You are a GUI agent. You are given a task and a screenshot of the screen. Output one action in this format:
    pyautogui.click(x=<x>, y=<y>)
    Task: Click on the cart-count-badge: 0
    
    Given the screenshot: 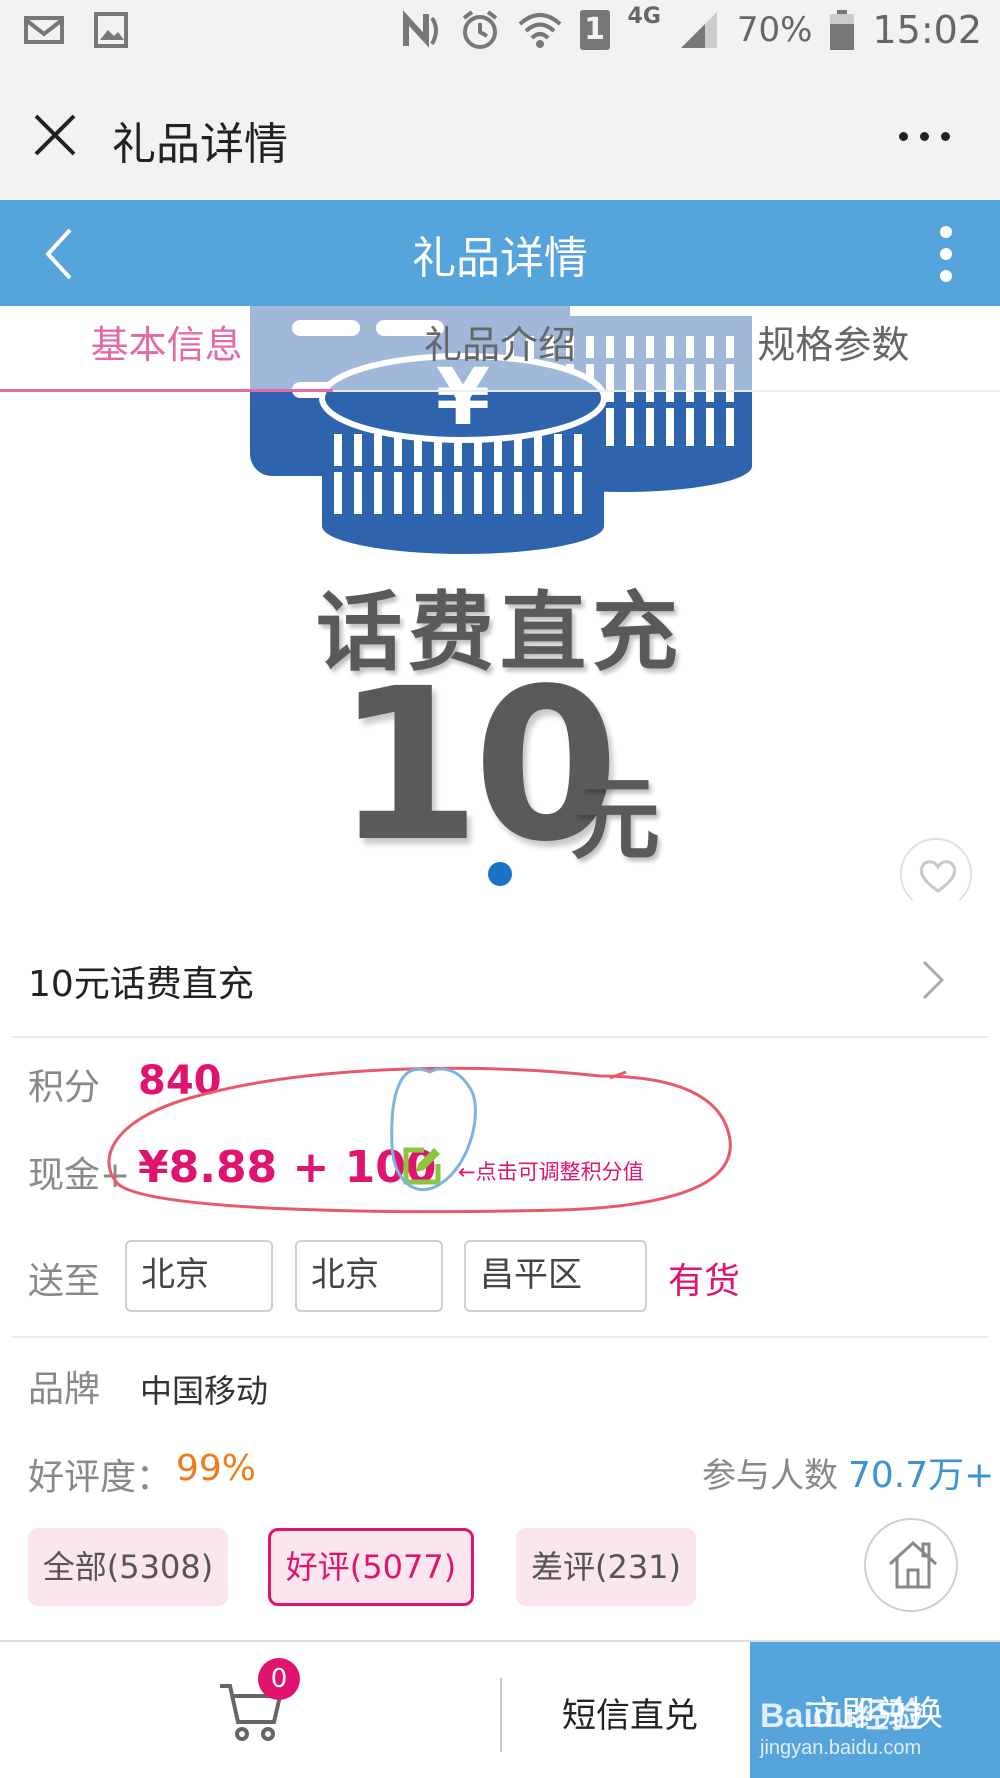 What is the action you would take?
    pyautogui.click(x=279, y=1679)
    